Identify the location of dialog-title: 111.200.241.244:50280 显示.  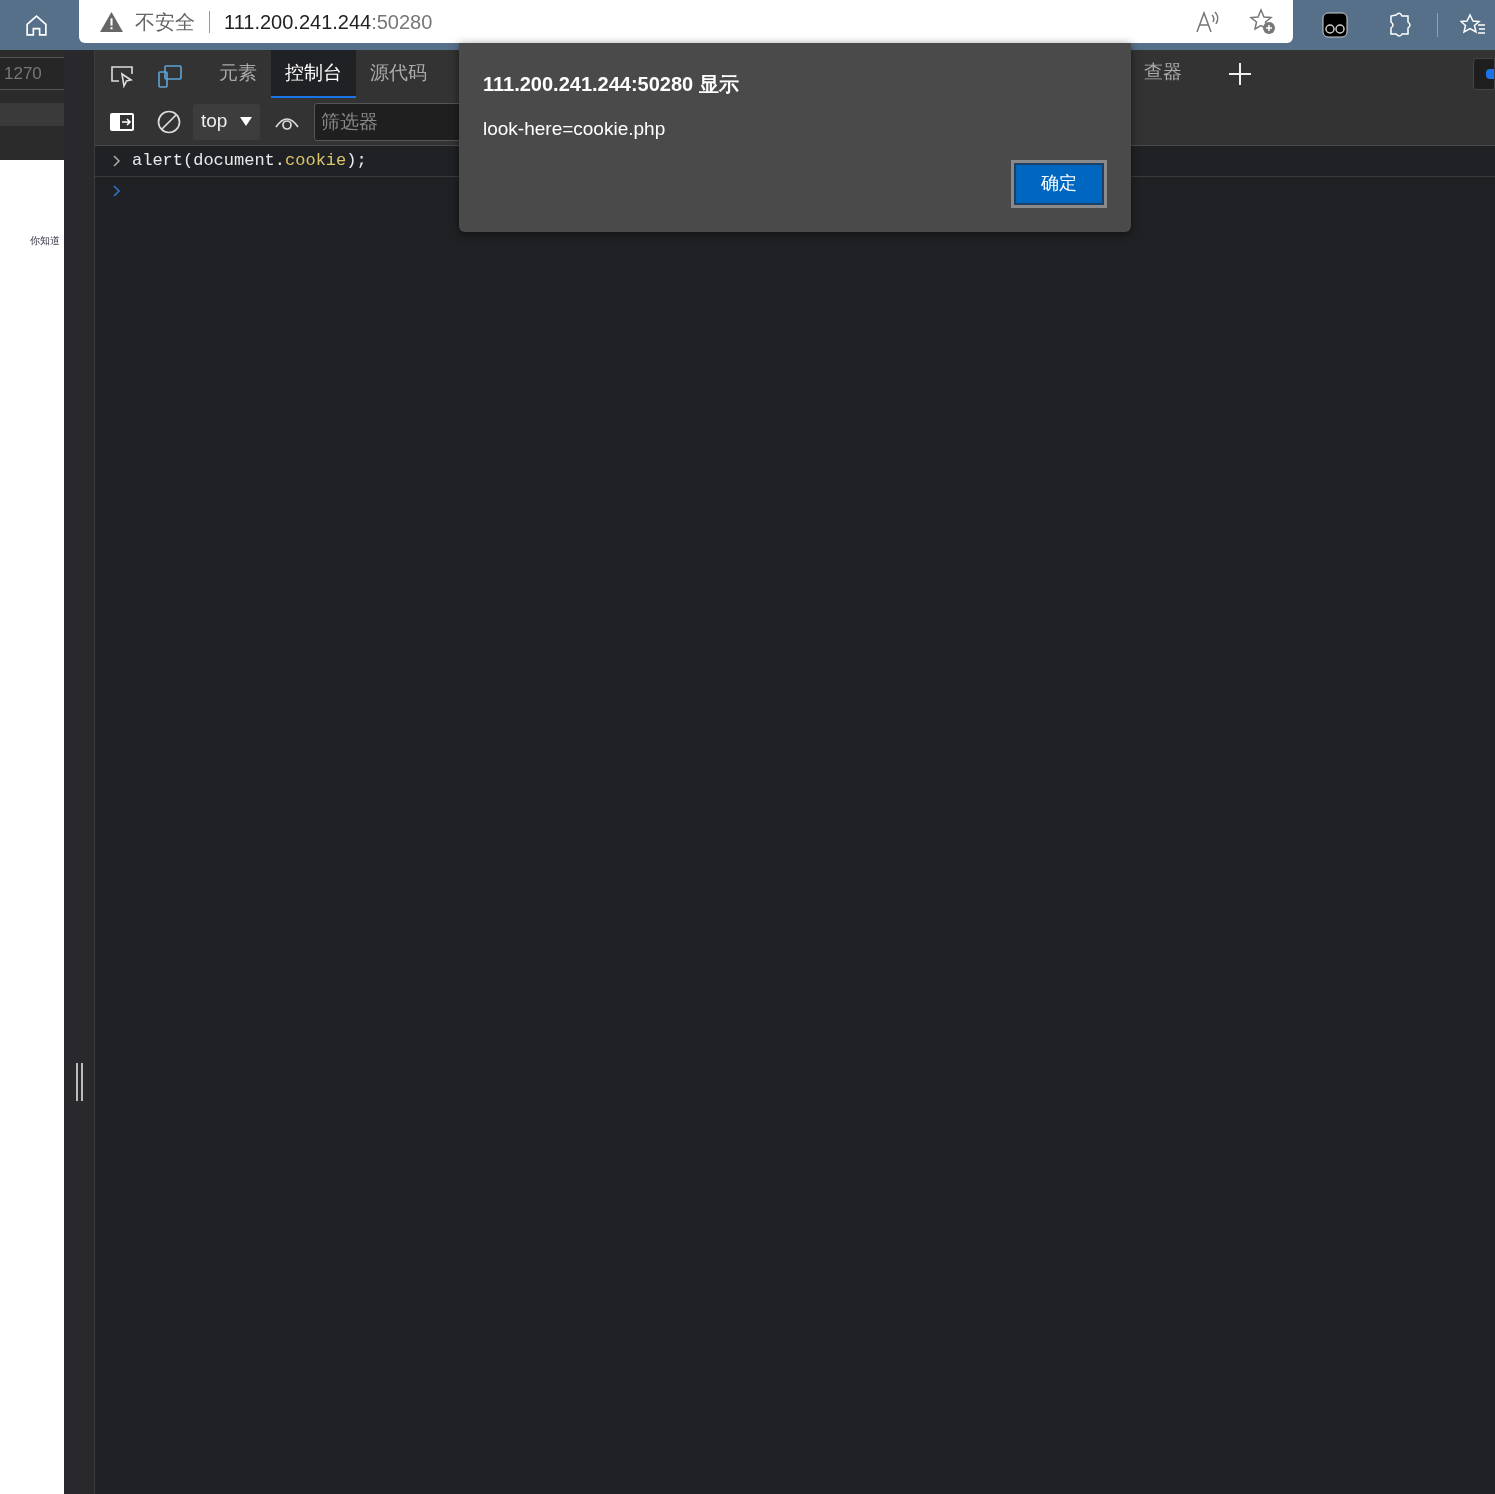
(611, 84).